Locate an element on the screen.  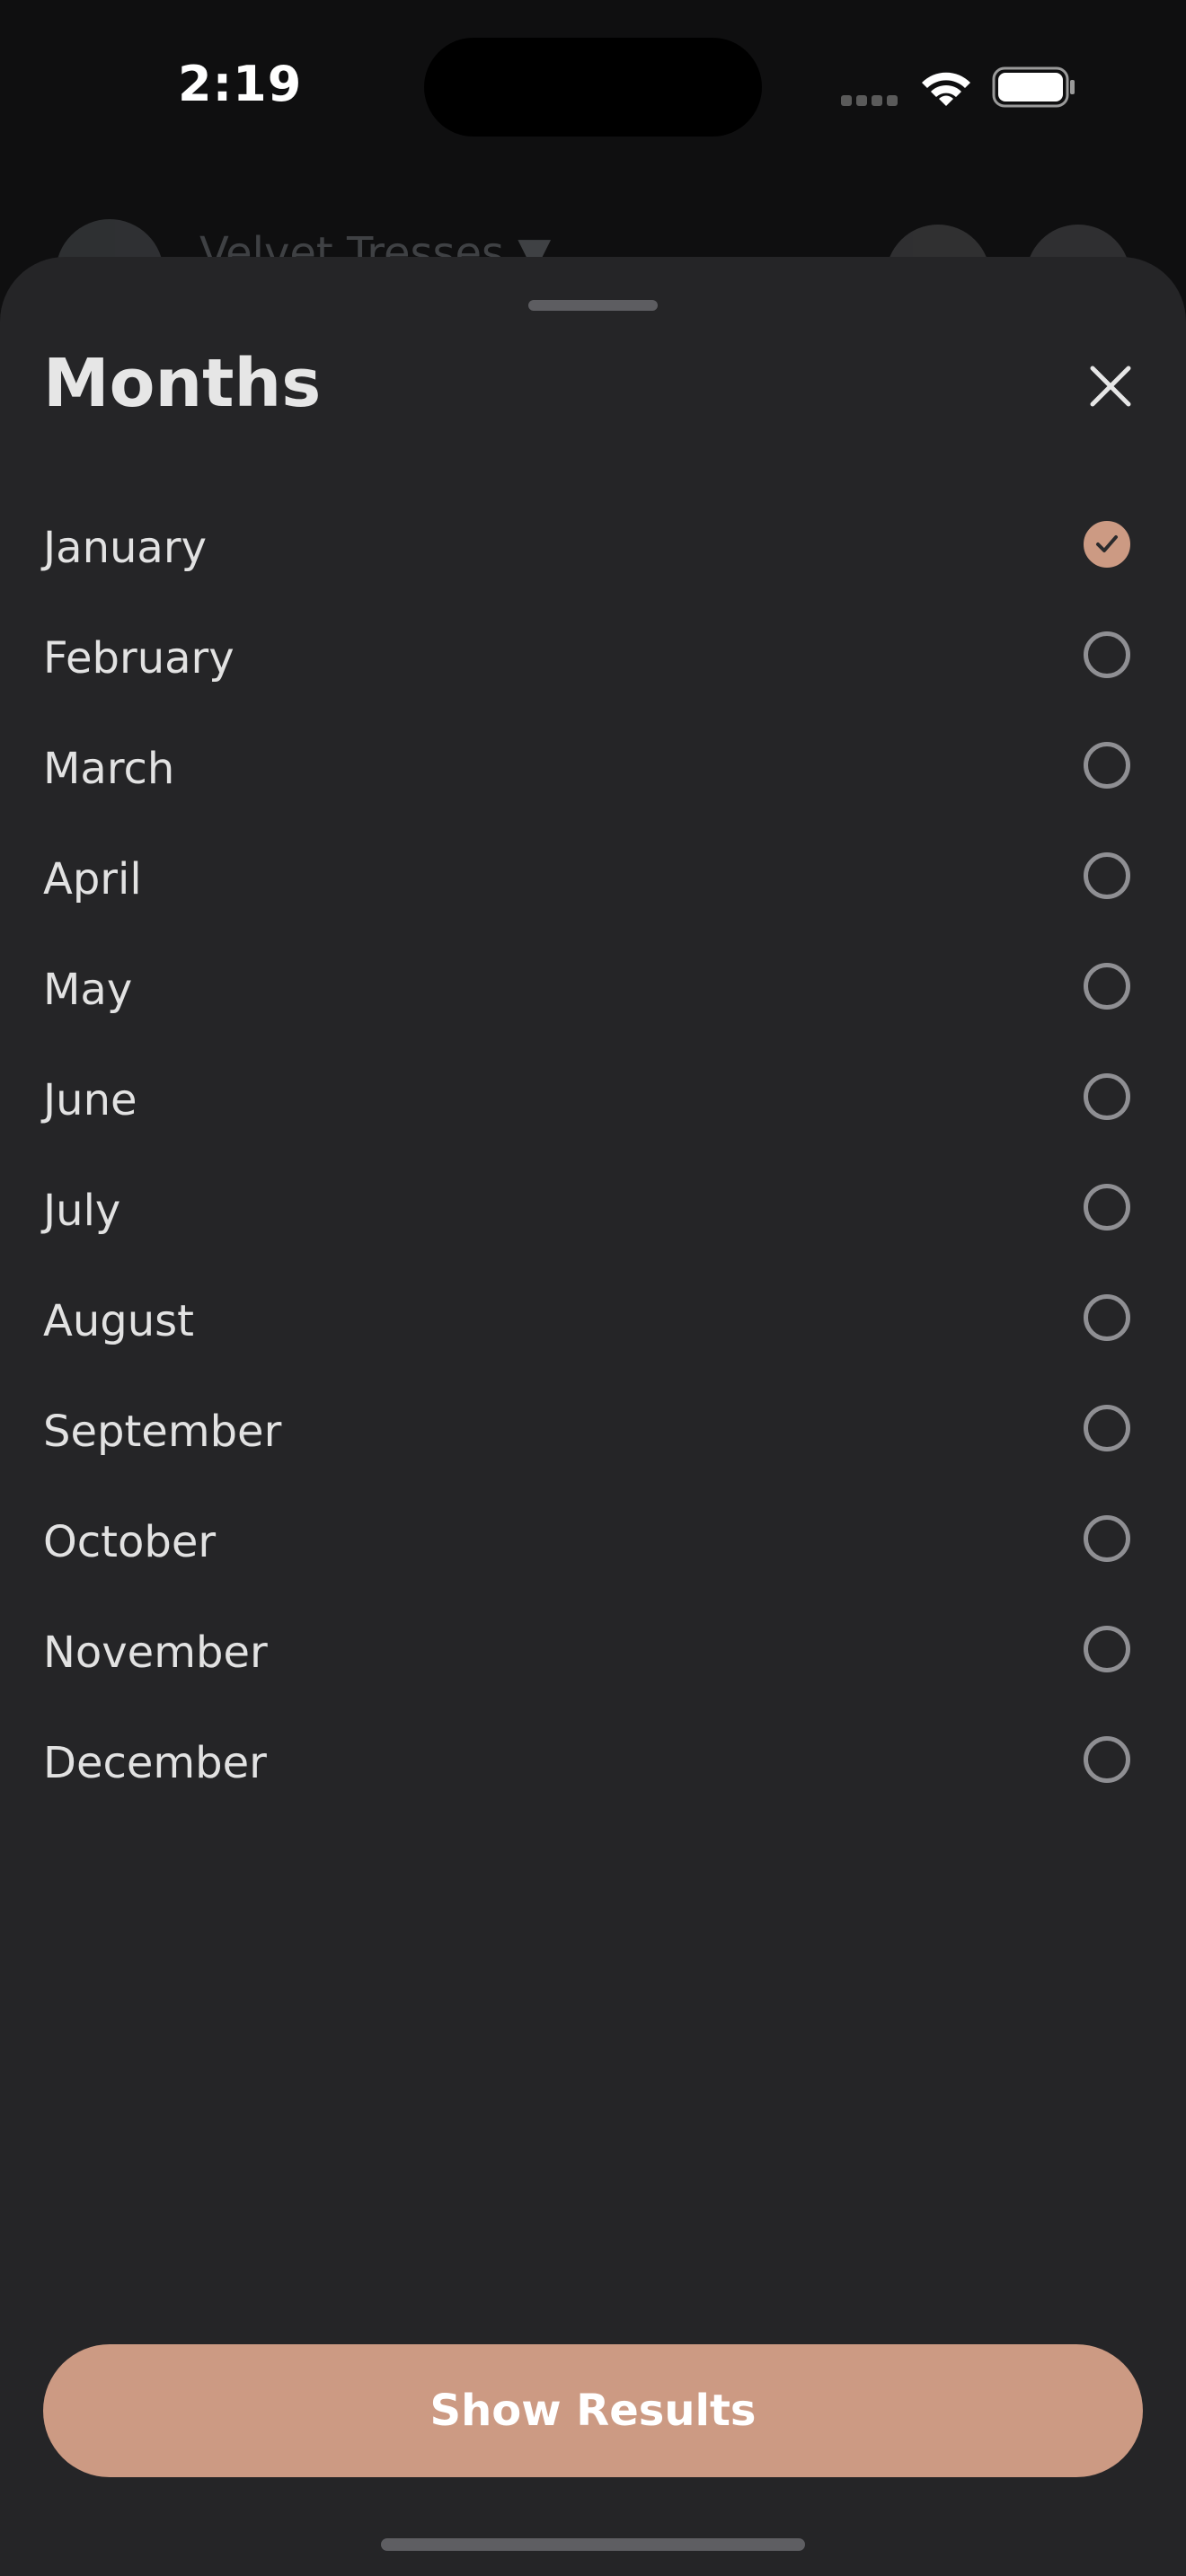
dynamic-island is located at coordinates (593, 87).